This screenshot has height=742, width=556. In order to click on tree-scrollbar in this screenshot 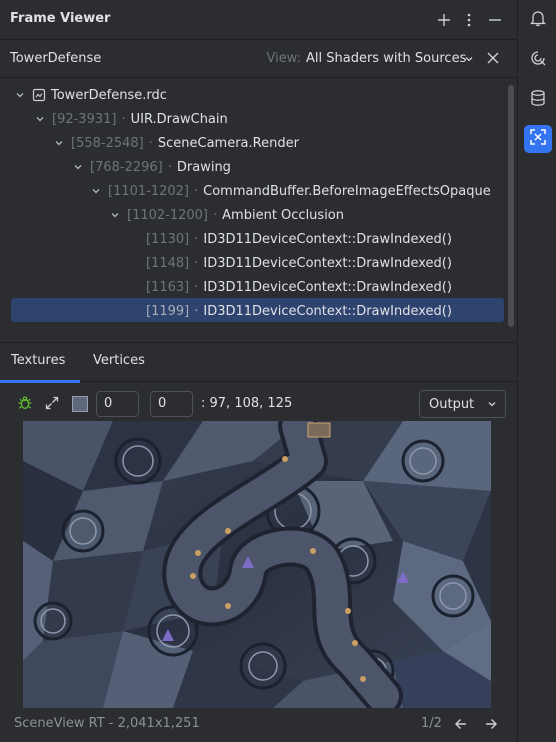, I will do `click(511, 206)`.